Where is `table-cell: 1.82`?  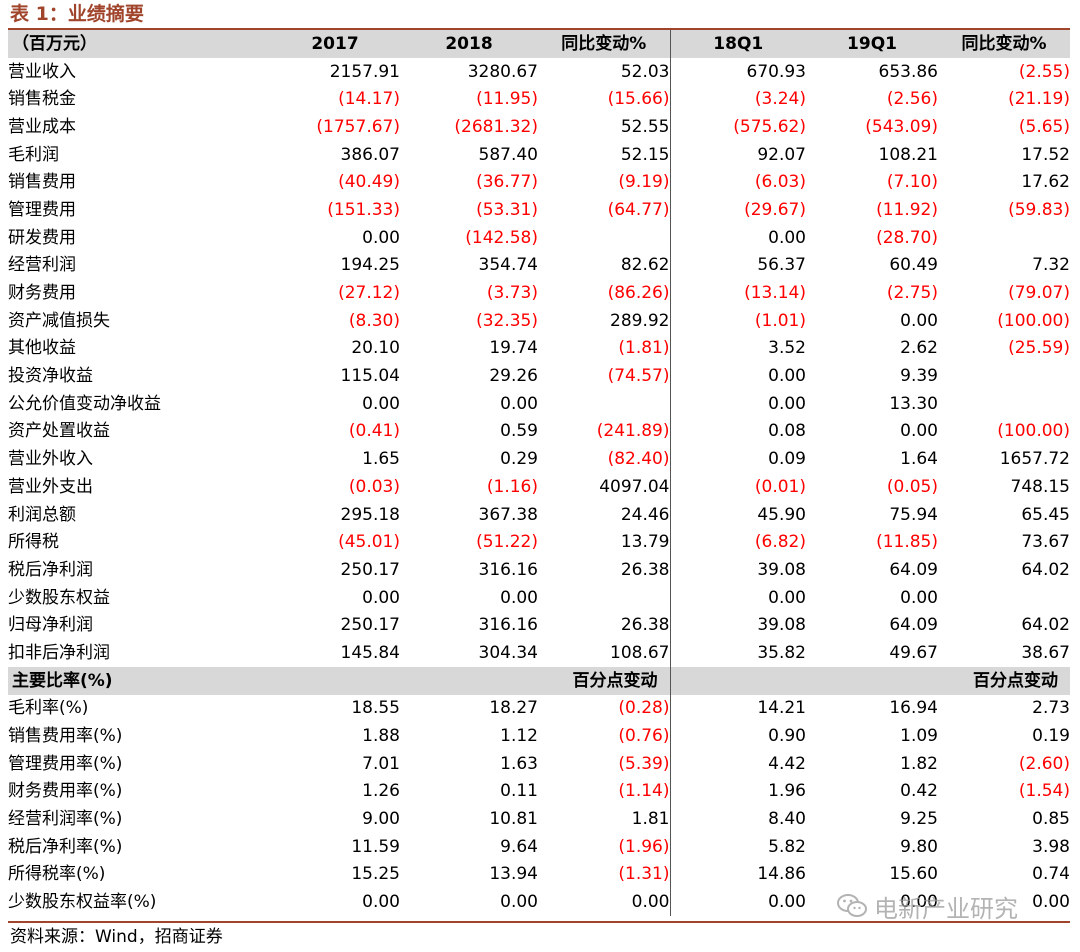
table-cell: 1.82 is located at coordinates (919, 763).